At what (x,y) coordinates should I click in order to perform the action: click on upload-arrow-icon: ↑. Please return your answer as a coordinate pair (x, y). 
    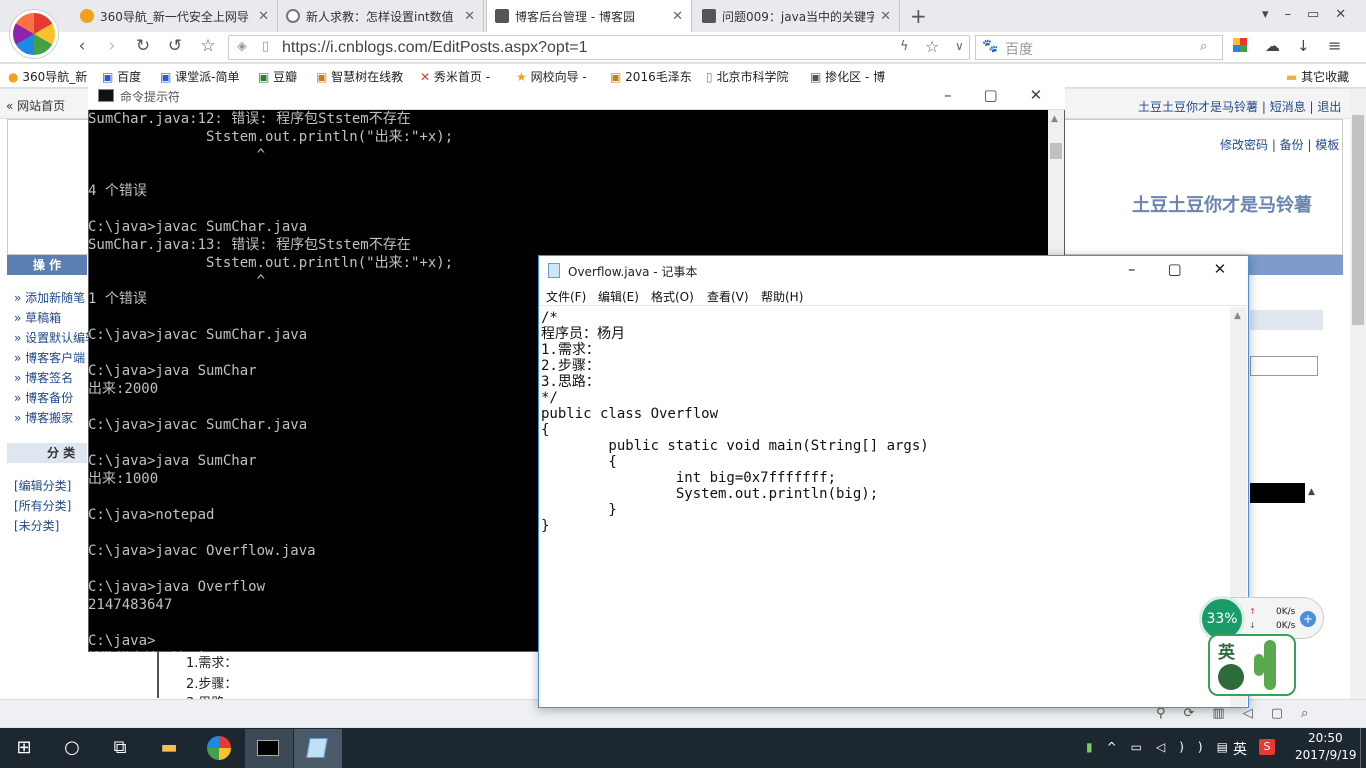
    Looking at the image, I should click on (1252, 611).